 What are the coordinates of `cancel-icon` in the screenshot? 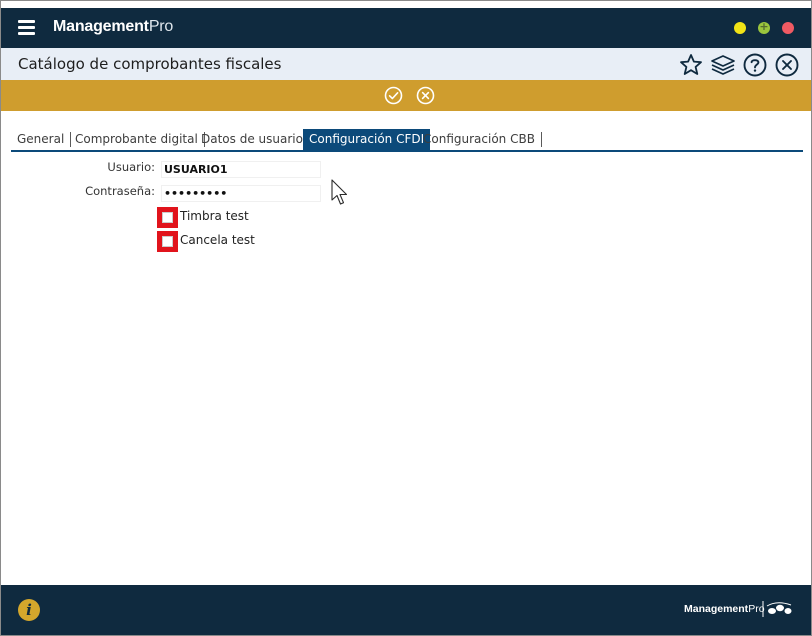 It's located at (425, 95).